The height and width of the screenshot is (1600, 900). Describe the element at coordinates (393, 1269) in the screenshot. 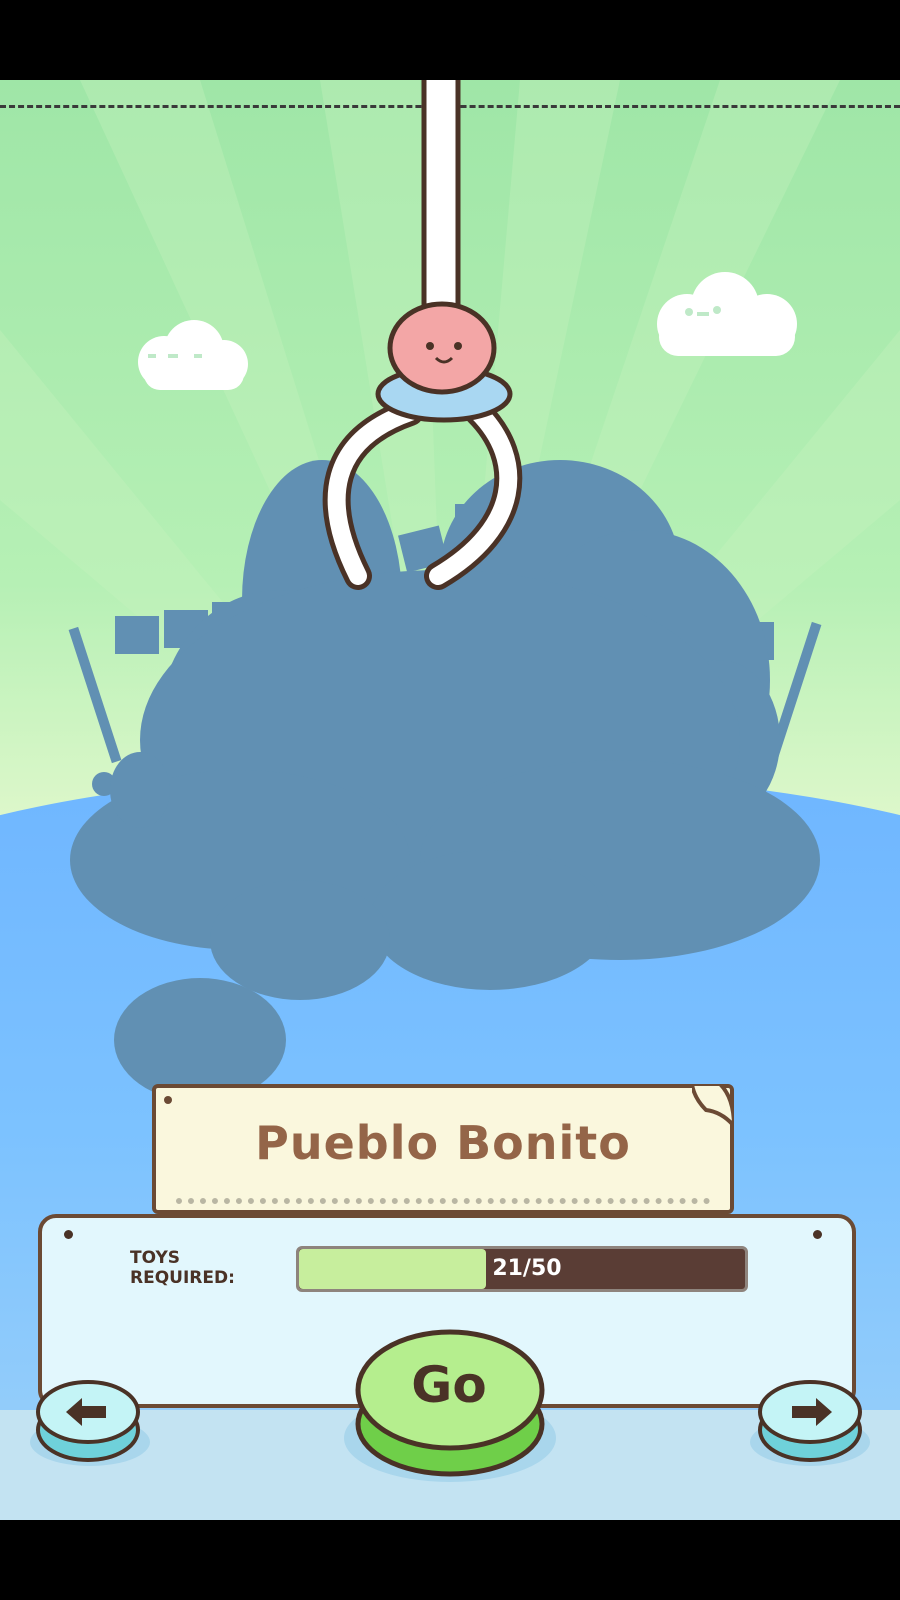

I see `progress-fill` at that location.